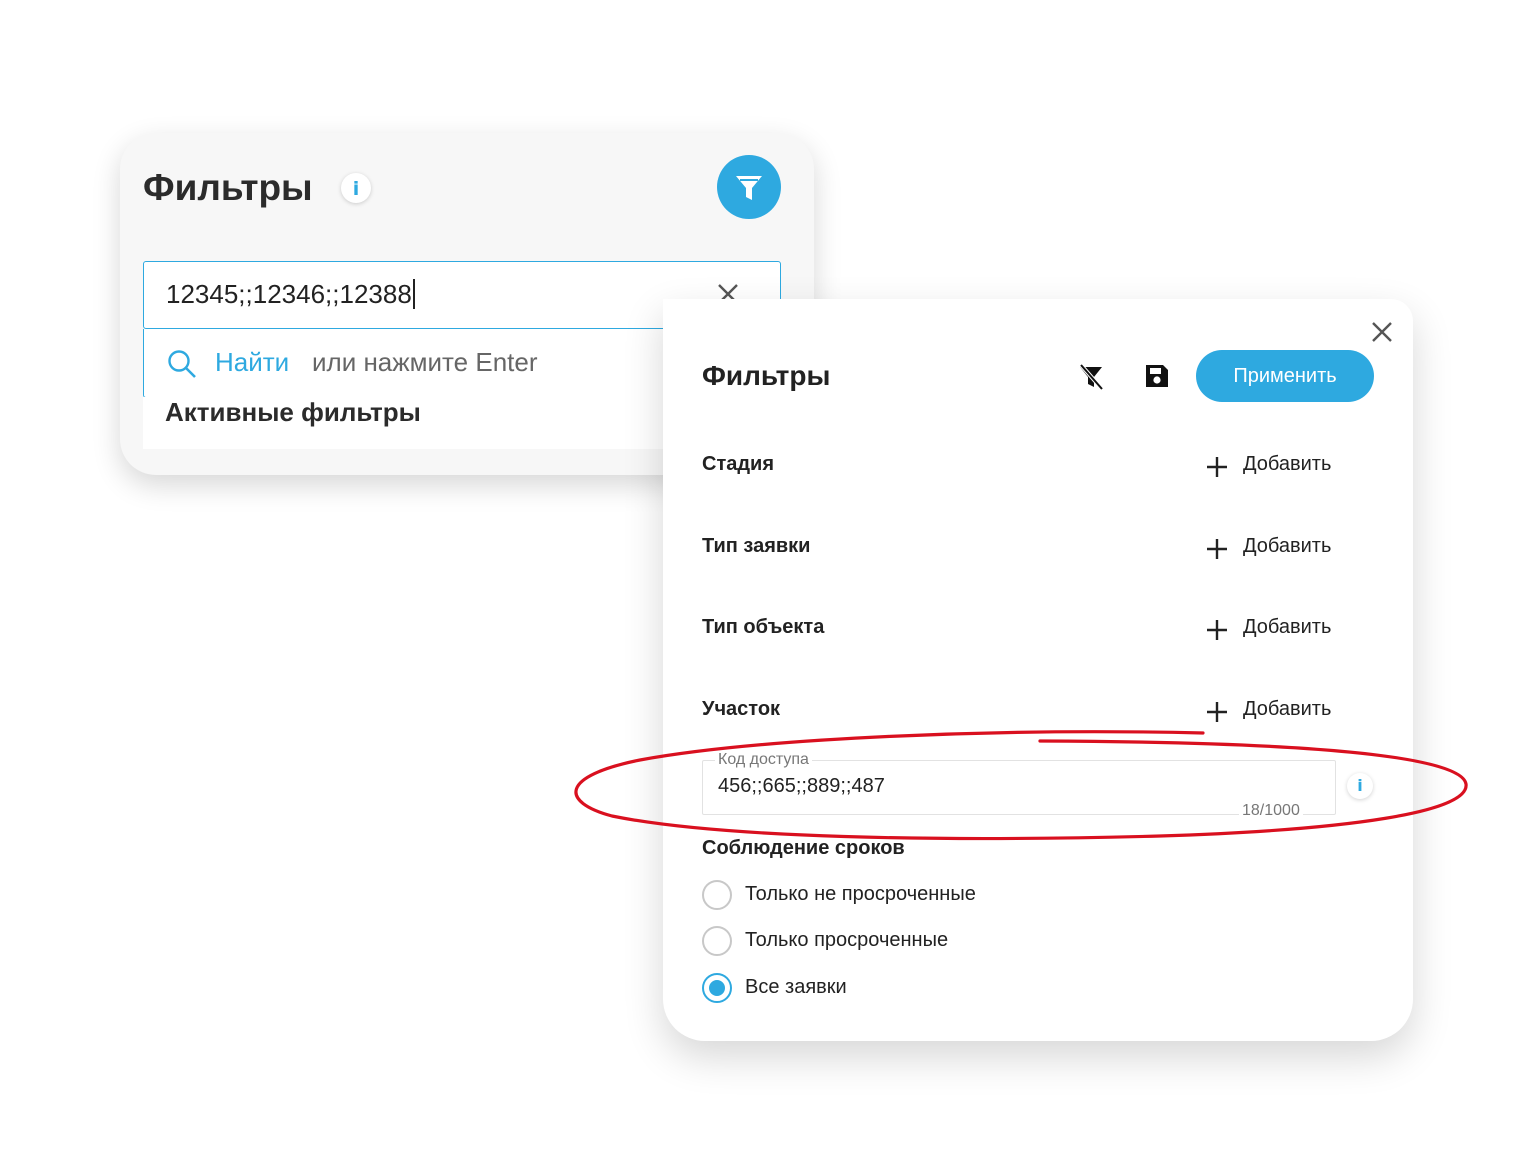  I want to click on filter-label: Стадия, so click(738, 464).